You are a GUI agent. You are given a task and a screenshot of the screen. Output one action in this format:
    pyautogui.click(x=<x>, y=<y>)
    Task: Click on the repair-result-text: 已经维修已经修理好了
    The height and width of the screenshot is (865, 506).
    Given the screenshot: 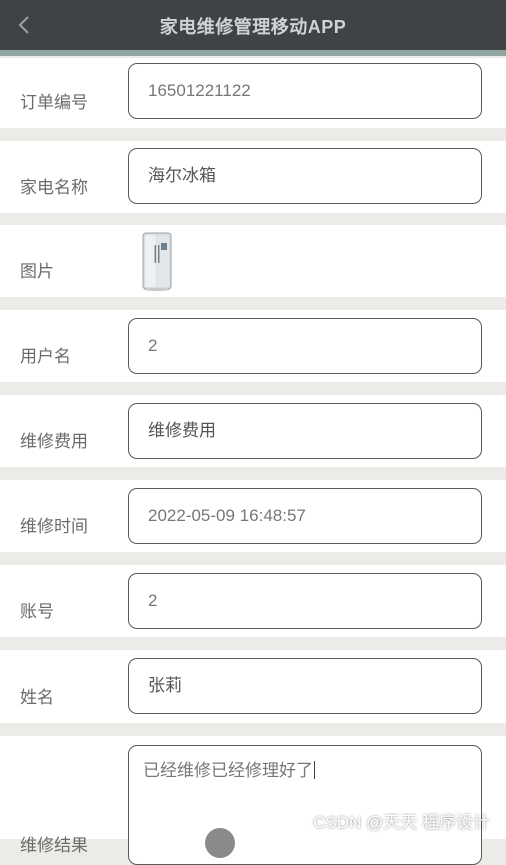 What is the action you would take?
    pyautogui.click(x=228, y=770)
    